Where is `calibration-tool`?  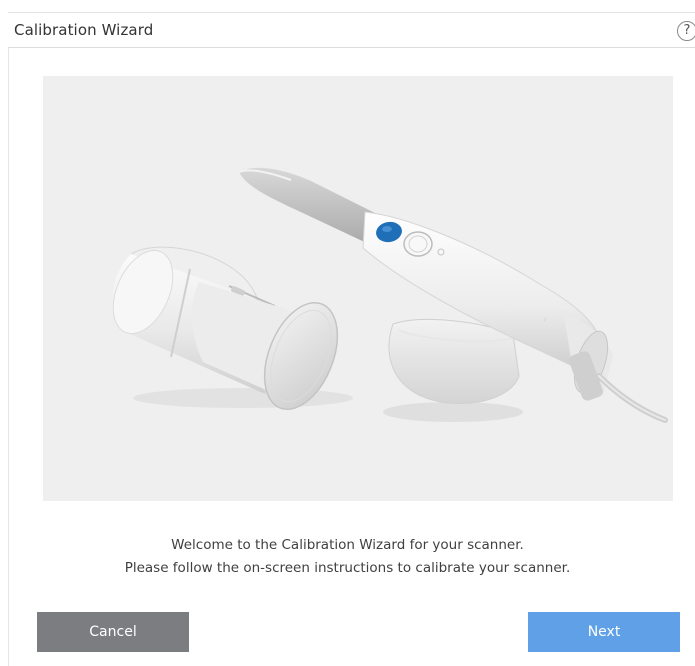 calibration-tool is located at coordinates (232, 328).